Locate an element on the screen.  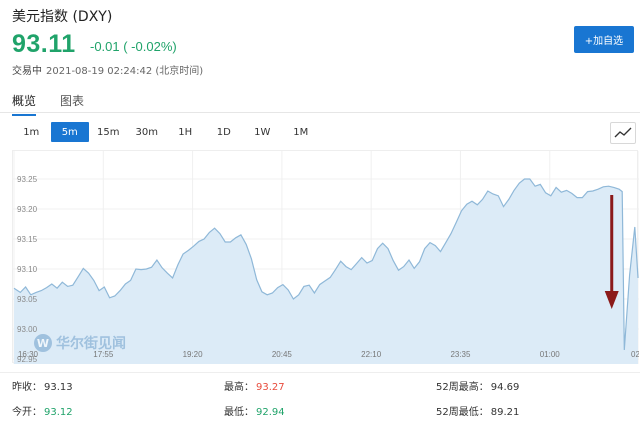
stat-label: 52周最低： is located at coordinates (462, 412).